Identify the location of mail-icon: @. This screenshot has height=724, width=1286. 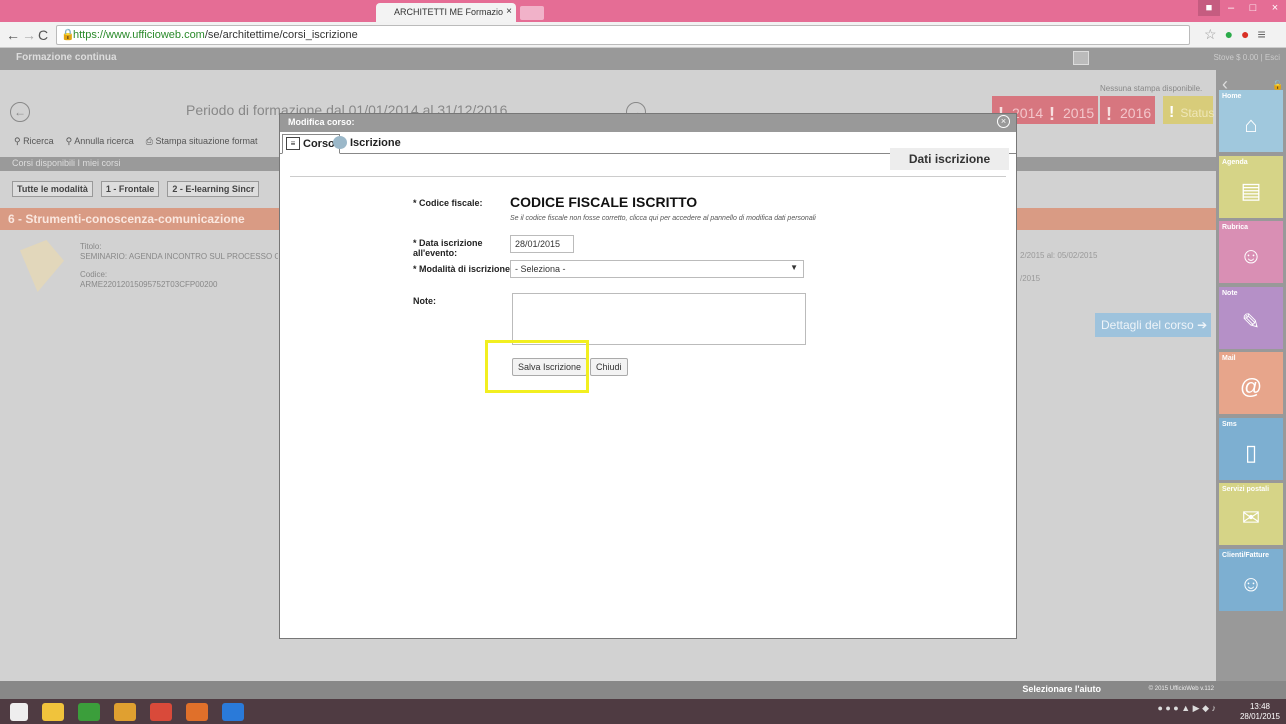
(1251, 386).